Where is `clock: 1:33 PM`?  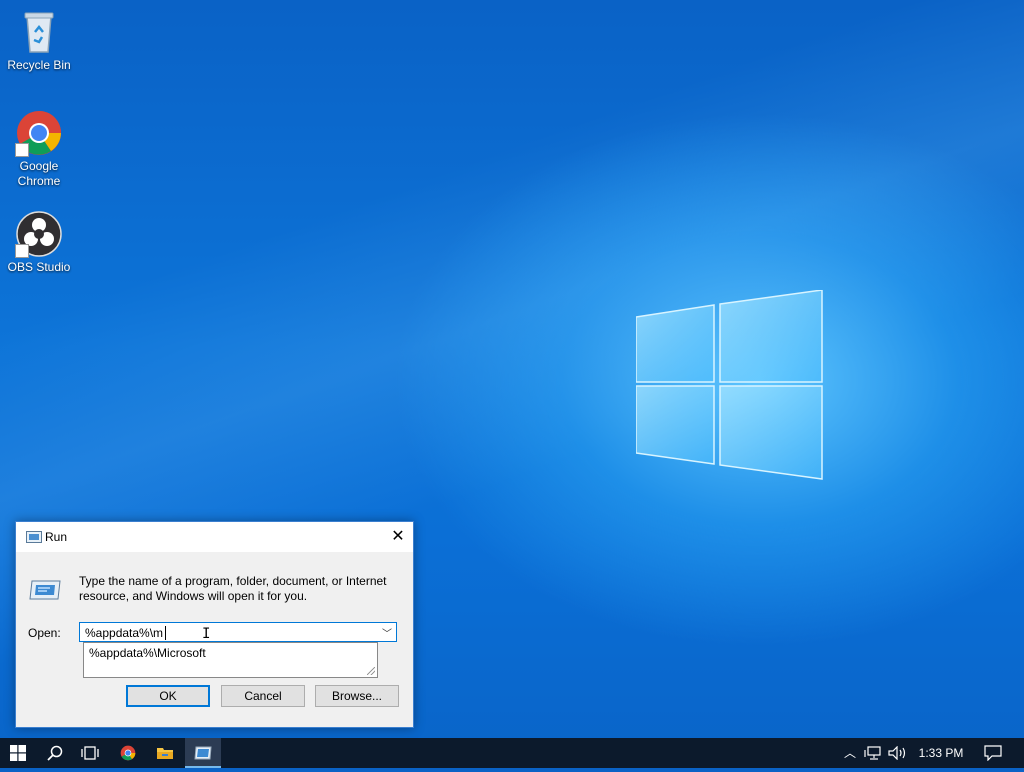
clock: 1:33 PM is located at coordinates (941, 753).